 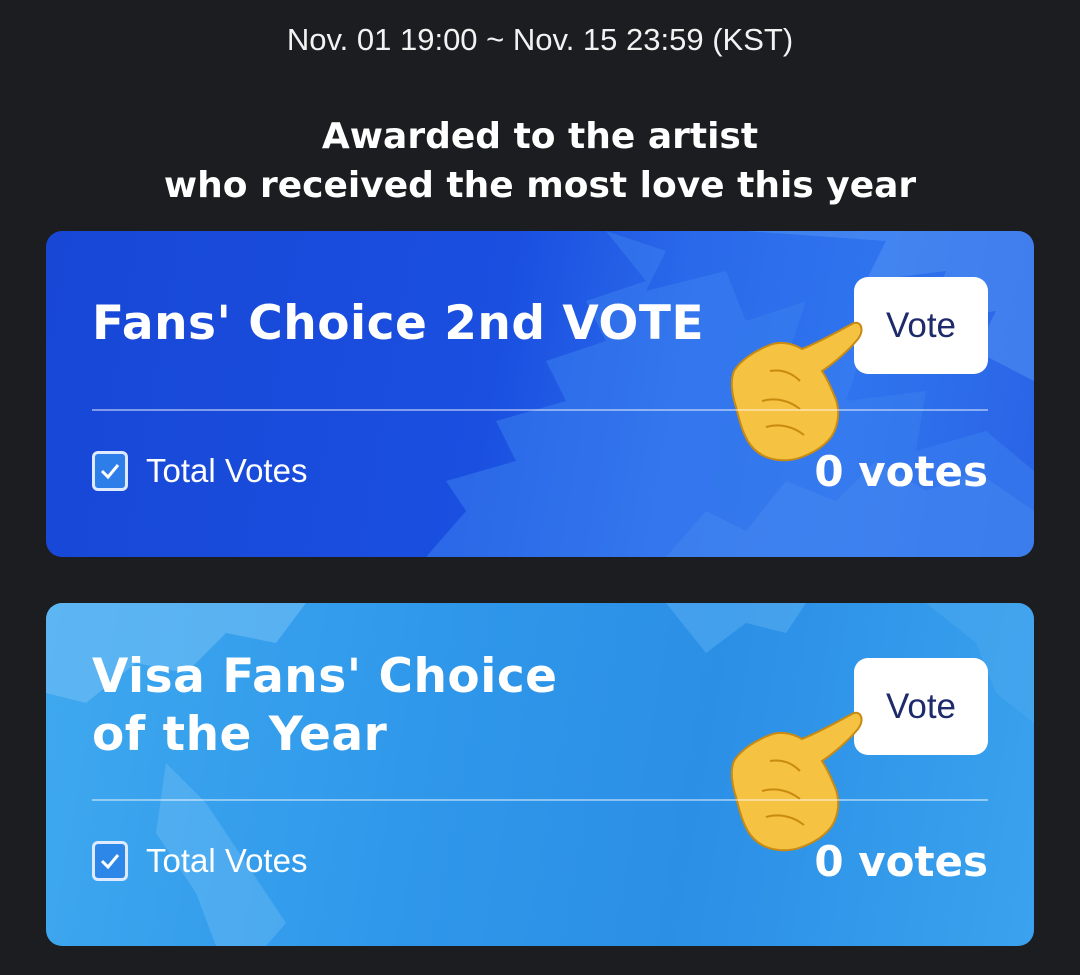 I want to click on card-title: Fans' Choice 2nd VOTE, so click(x=398, y=324).